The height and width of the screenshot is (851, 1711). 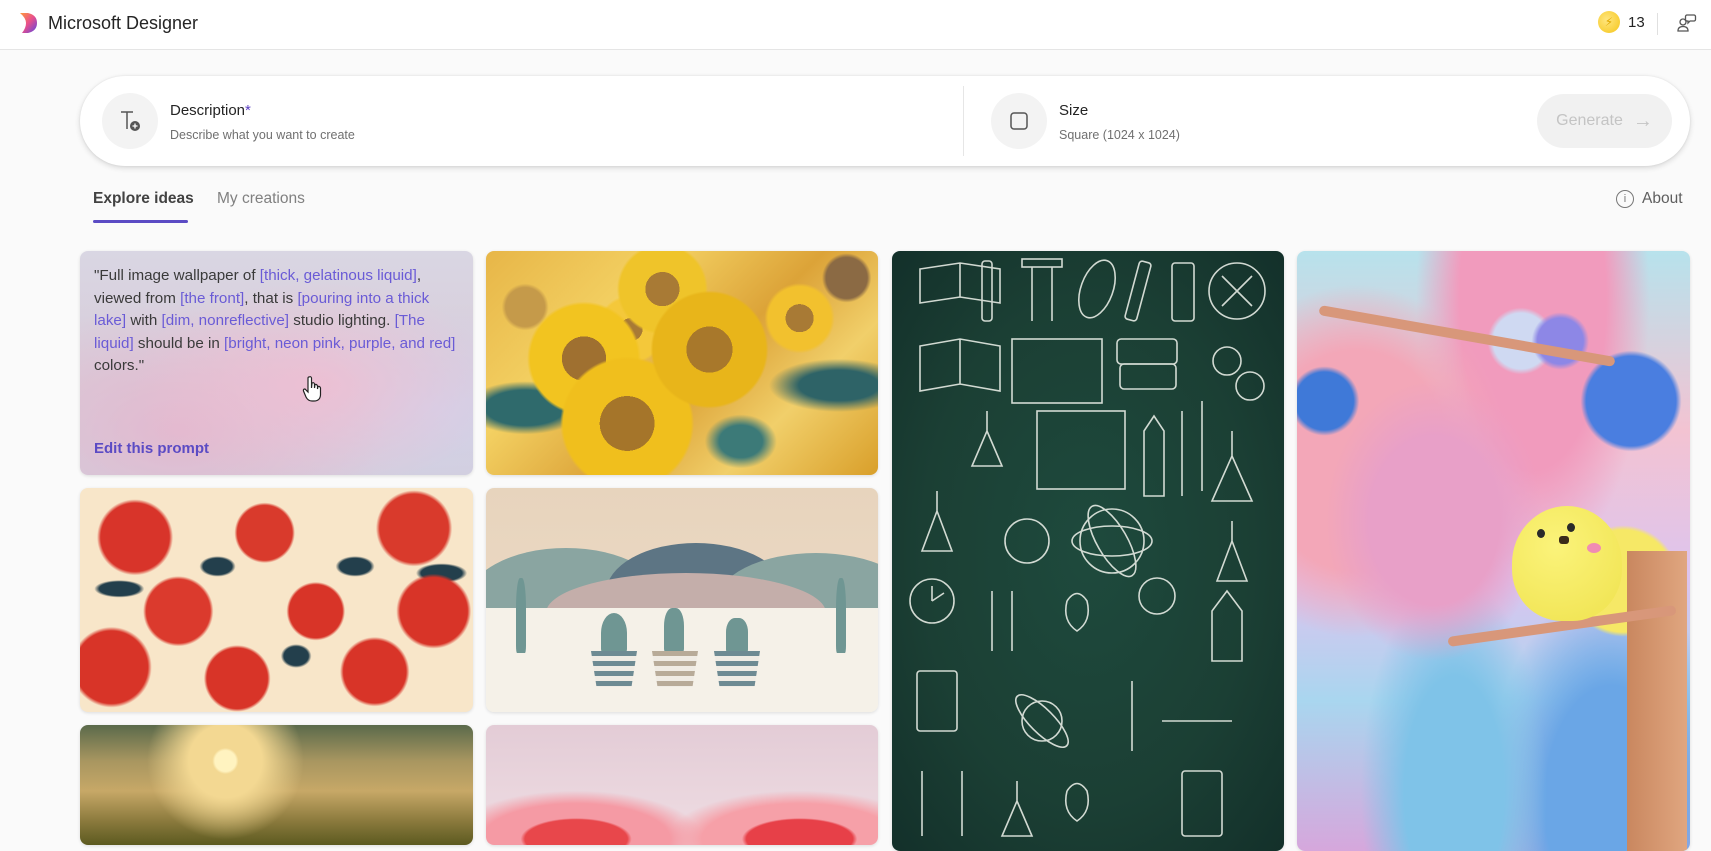 I want to click on top-bar: Microsoft Designer ⚡ 13, so click(x=855, y=25).